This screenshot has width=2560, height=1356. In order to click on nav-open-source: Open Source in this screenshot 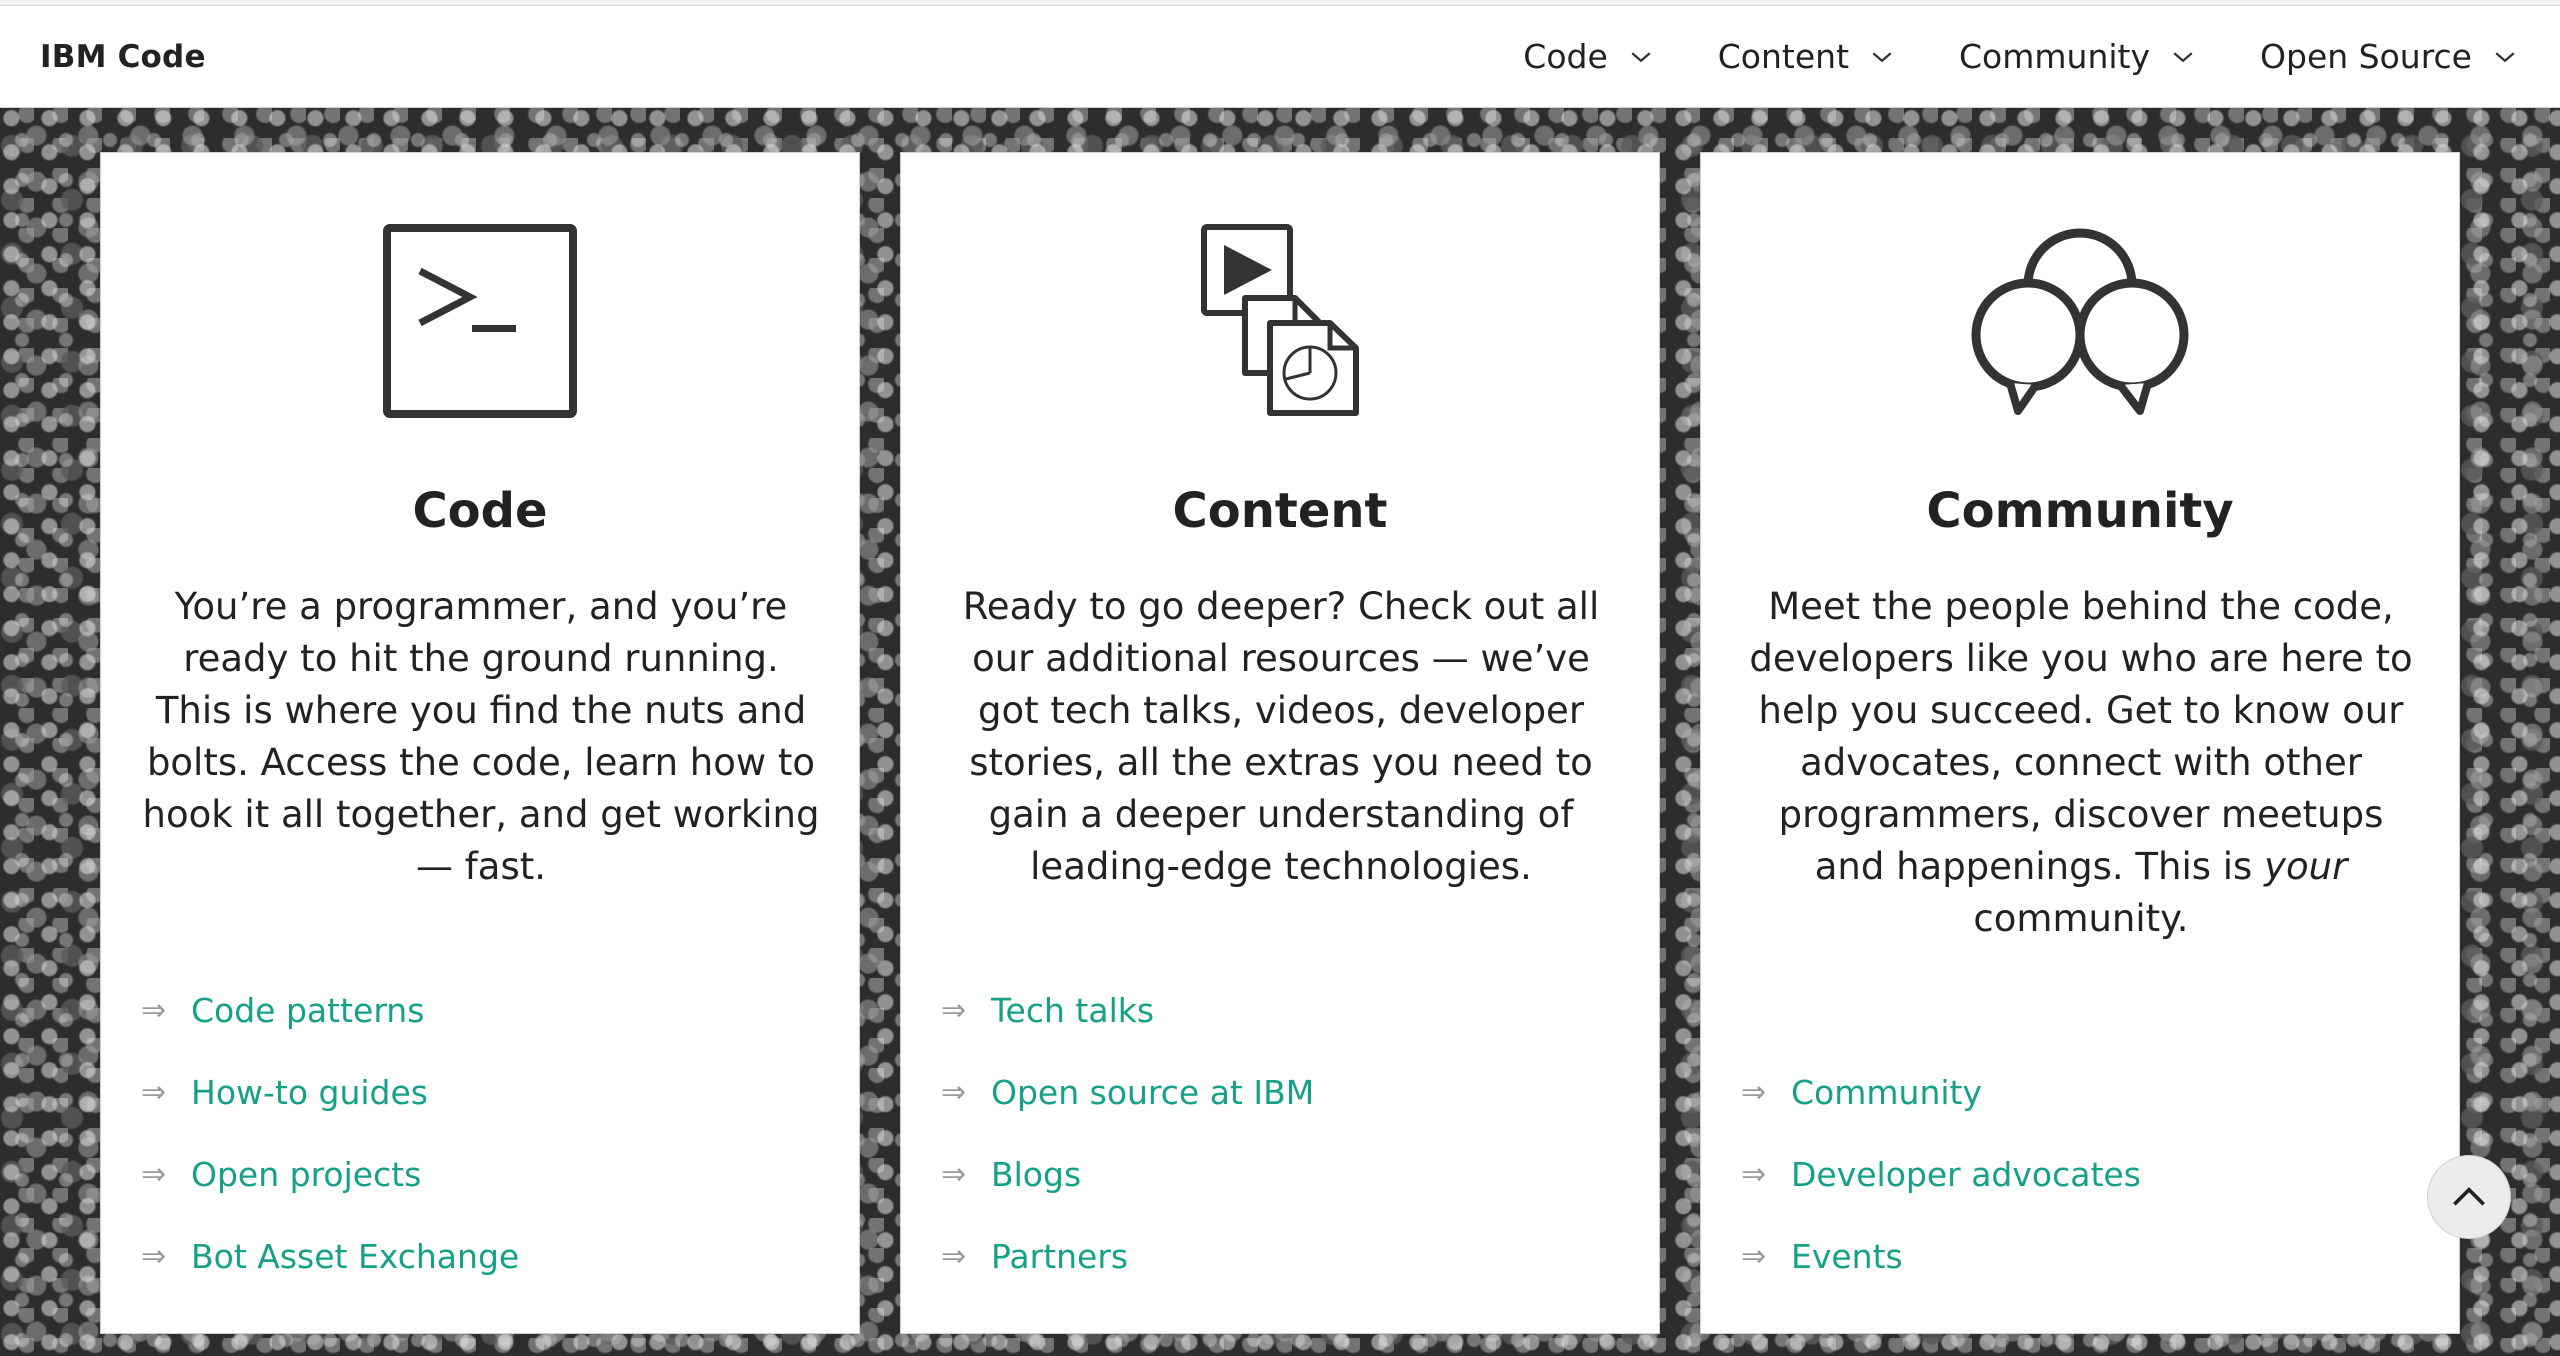, I will do `click(2390, 56)`.